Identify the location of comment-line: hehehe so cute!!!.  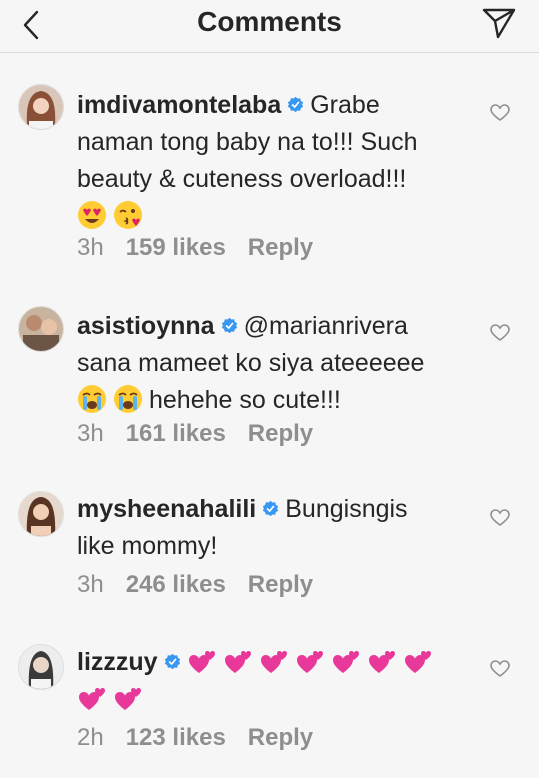
(245, 400).